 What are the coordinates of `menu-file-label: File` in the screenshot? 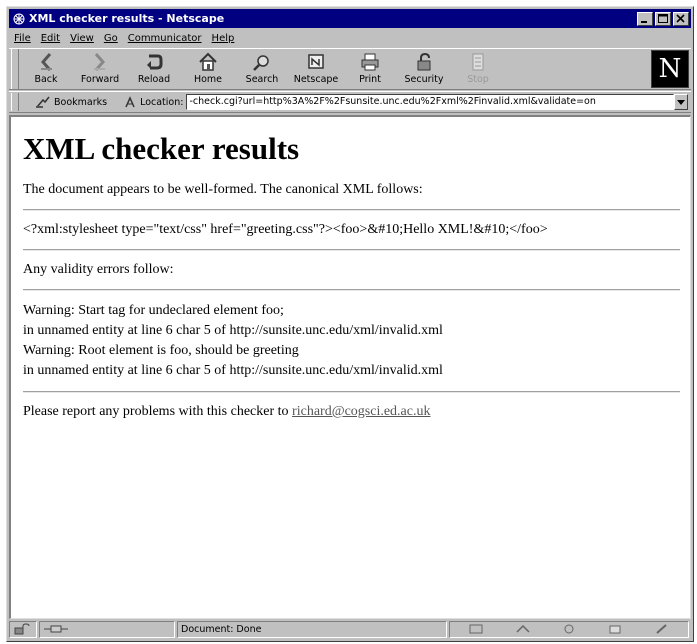 It's located at (22, 38).